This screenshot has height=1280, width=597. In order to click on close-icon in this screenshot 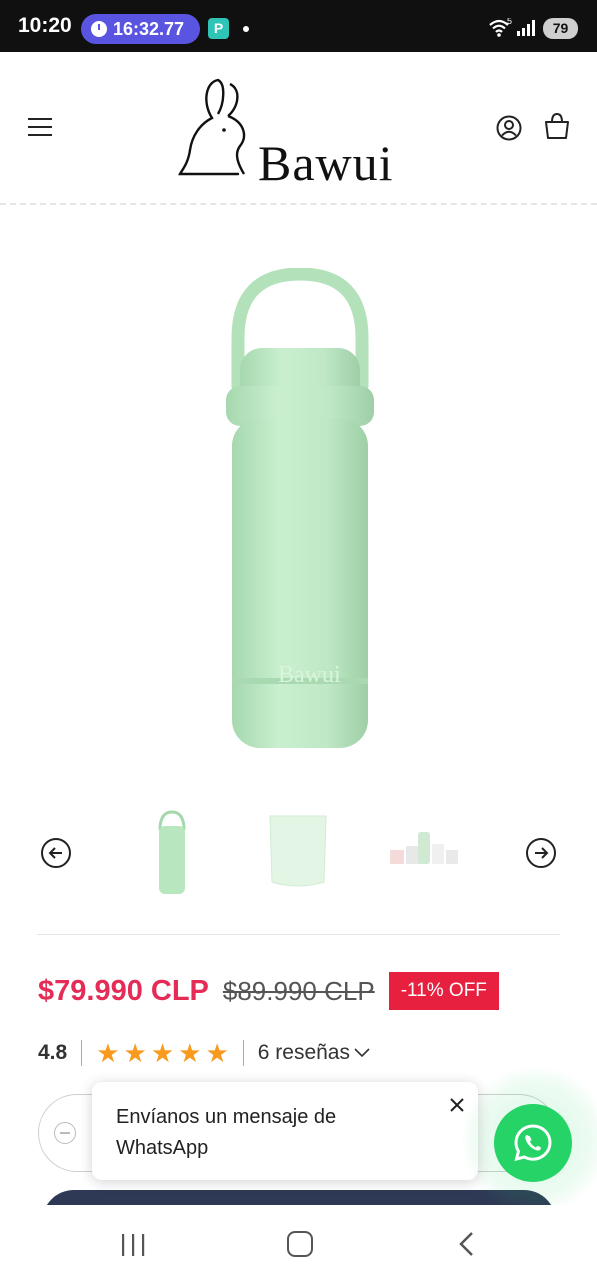, I will do `click(457, 1105)`.